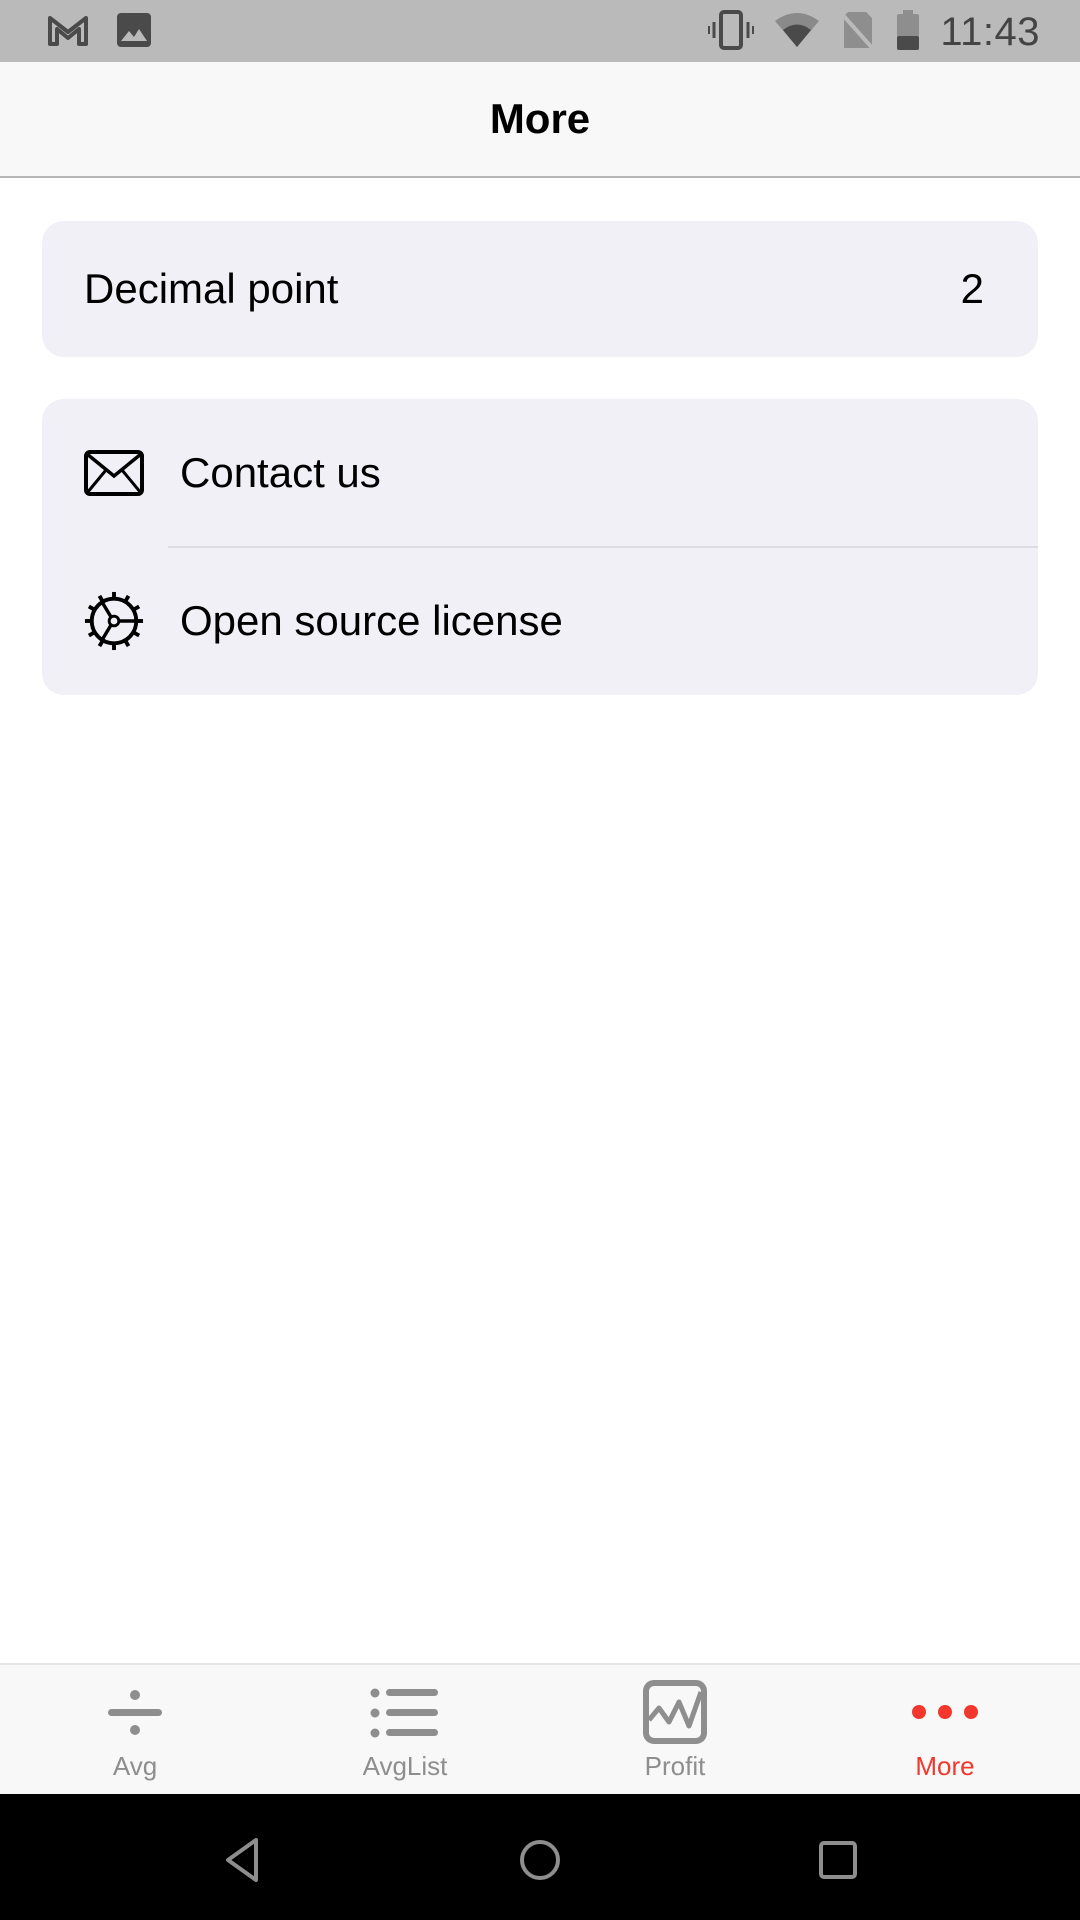  Describe the element at coordinates (114, 473) in the screenshot. I see `envelope-icon` at that location.